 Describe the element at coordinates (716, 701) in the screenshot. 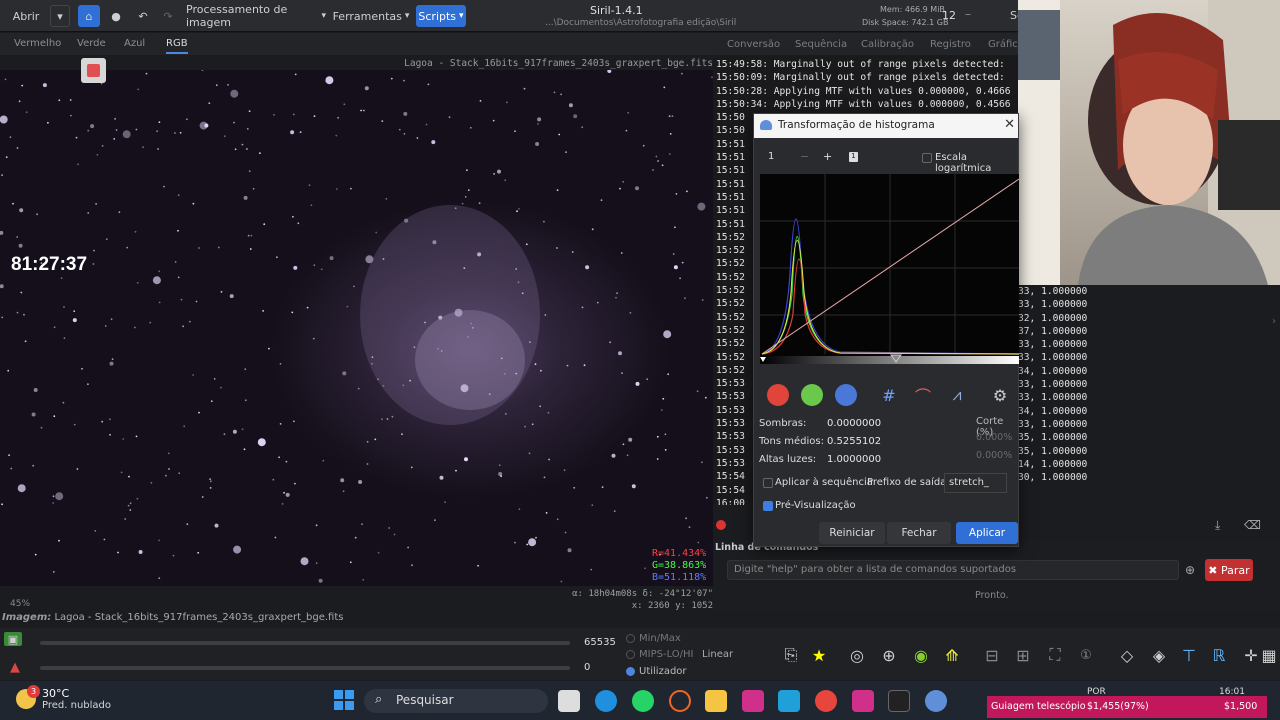

I see `folder-icon` at that location.